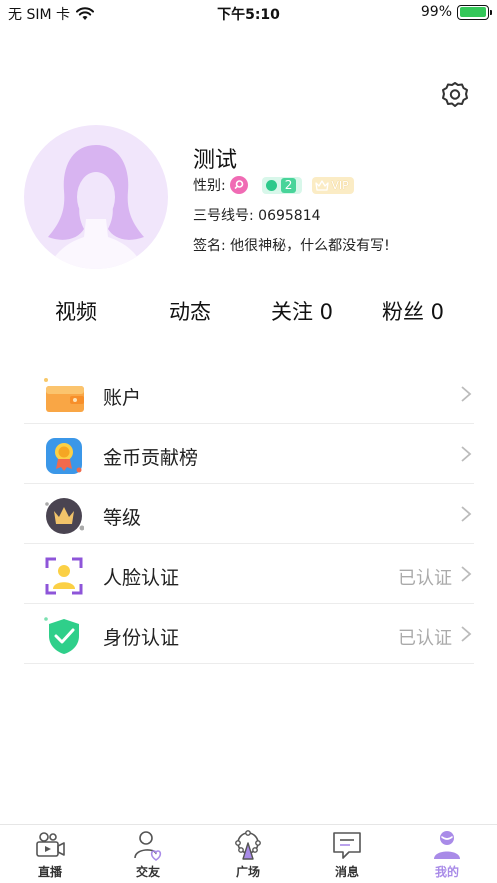  I want to click on tab-label-mine: 我的, so click(446, 872).